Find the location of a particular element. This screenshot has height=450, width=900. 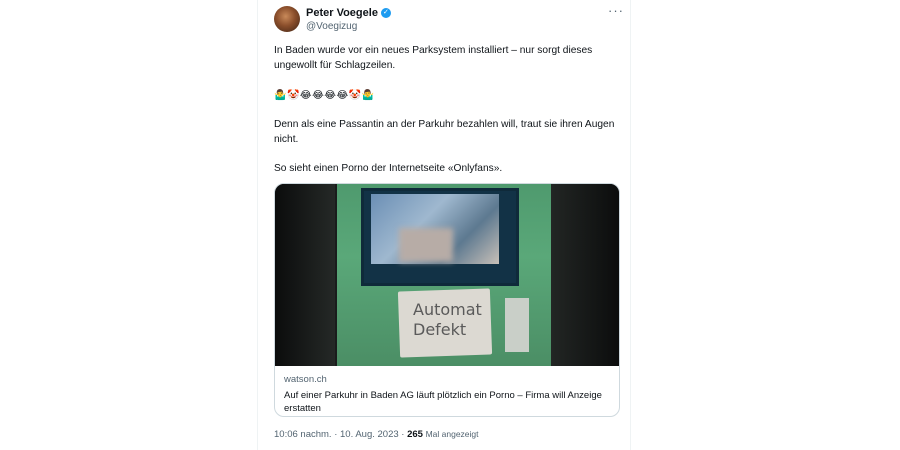

blurred-region is located at coordinates (426, 245).